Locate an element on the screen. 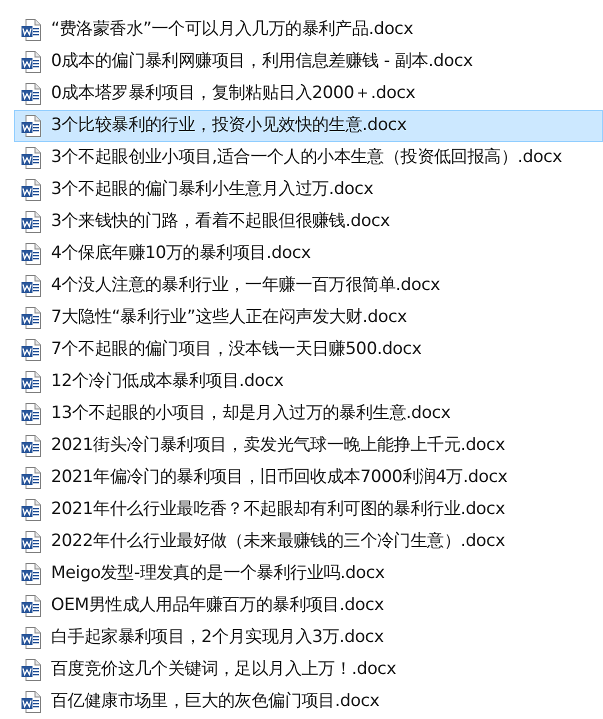  file-item: “费洛蒙香水”一个可以月入几万的暴利产品.docx is located at coordinates (308, 30).